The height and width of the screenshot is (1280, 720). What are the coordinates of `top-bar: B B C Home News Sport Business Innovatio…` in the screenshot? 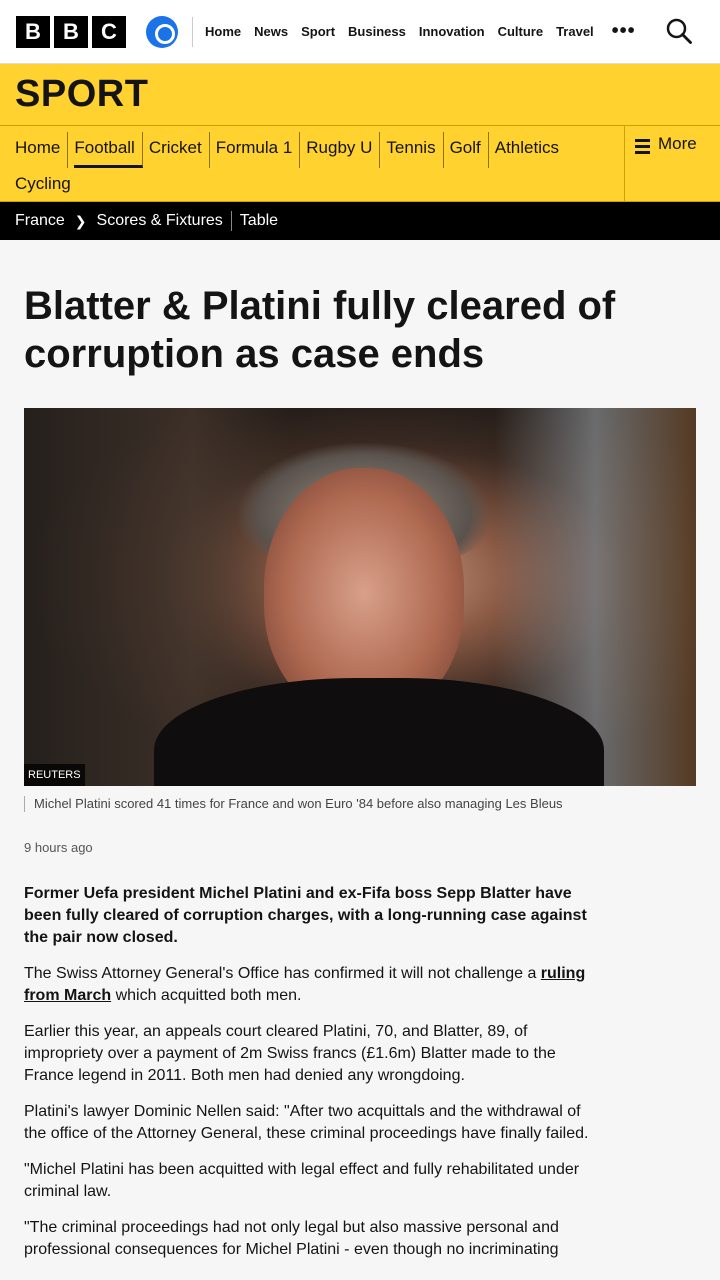 It's located at (360, 32).